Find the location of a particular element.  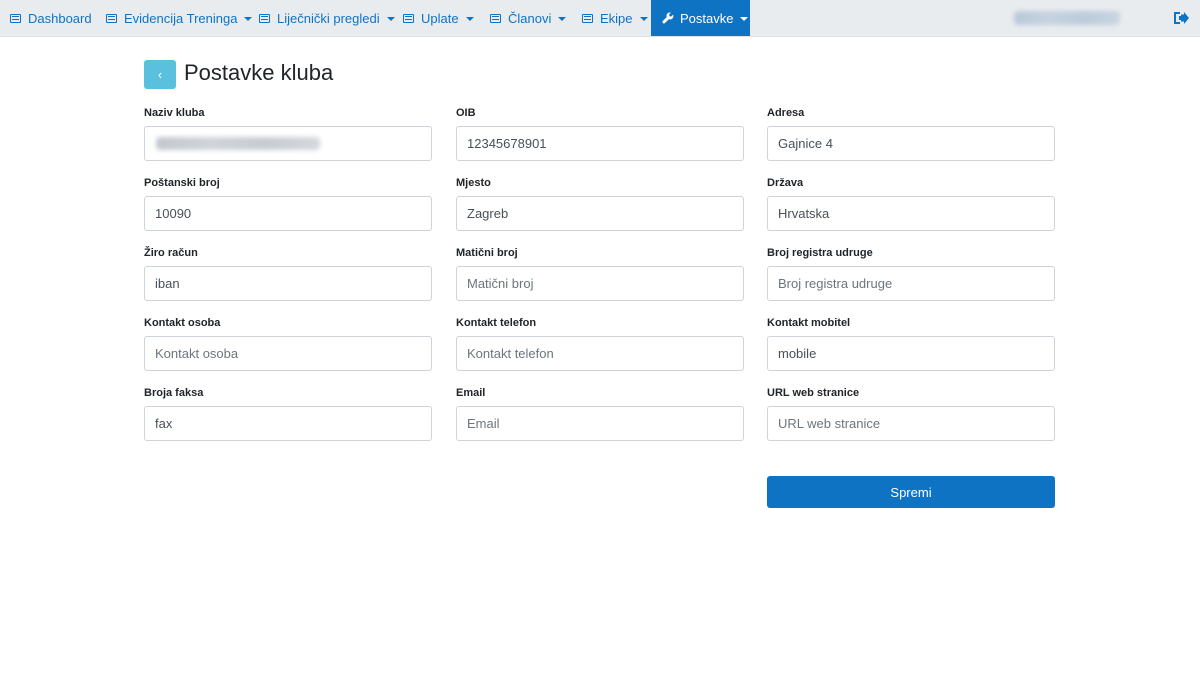

adresa-label: Adresa is located at coordinates (786, 113).